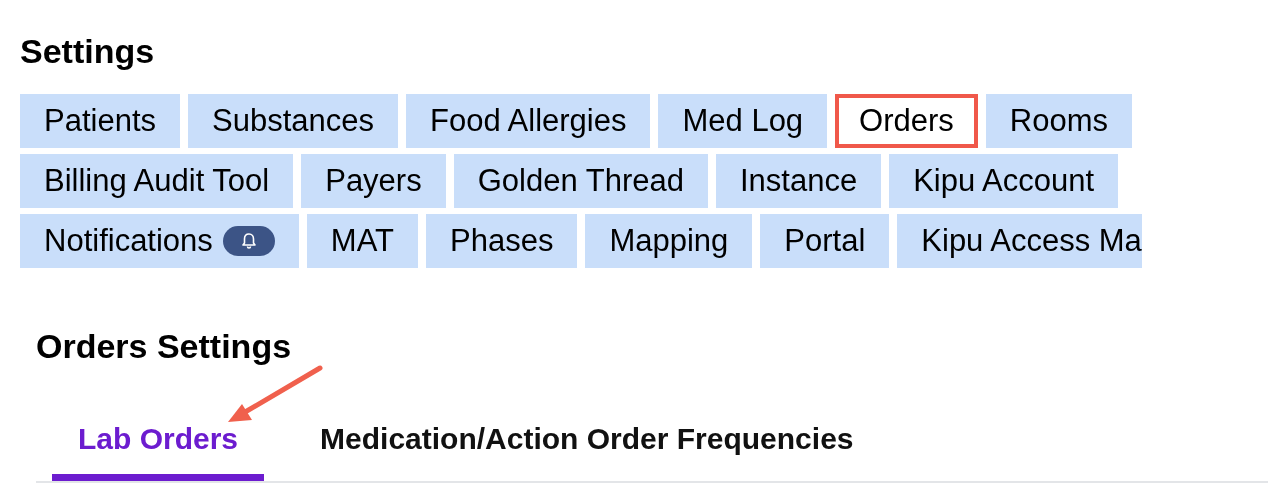 The width and height of the screenshot is (1268, 504). What do you see at coordinates (1019, 241) in the screenshot?
I see `settings-tab: Kipu Access Ma` at bounding box center [1019, 241].